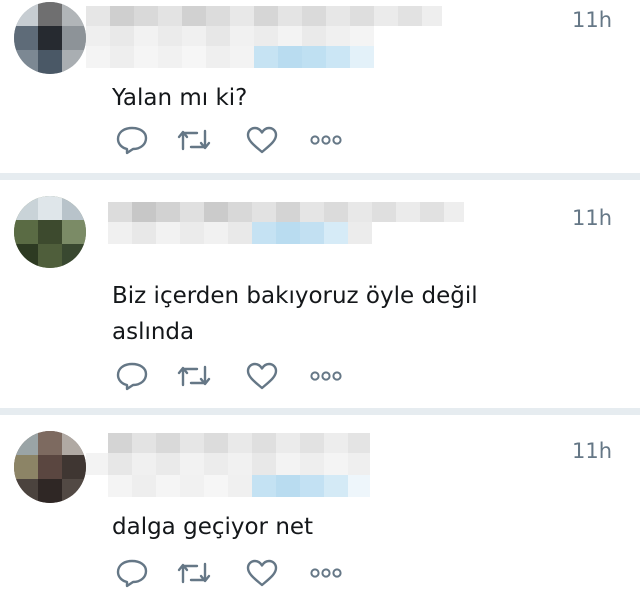 This screenshot has height=611, width=640. What do you see at coordinates (180, 98) in the screenshot?
I see `tweet-text: Yalan mı ki?` at bounding box center [180, 98].